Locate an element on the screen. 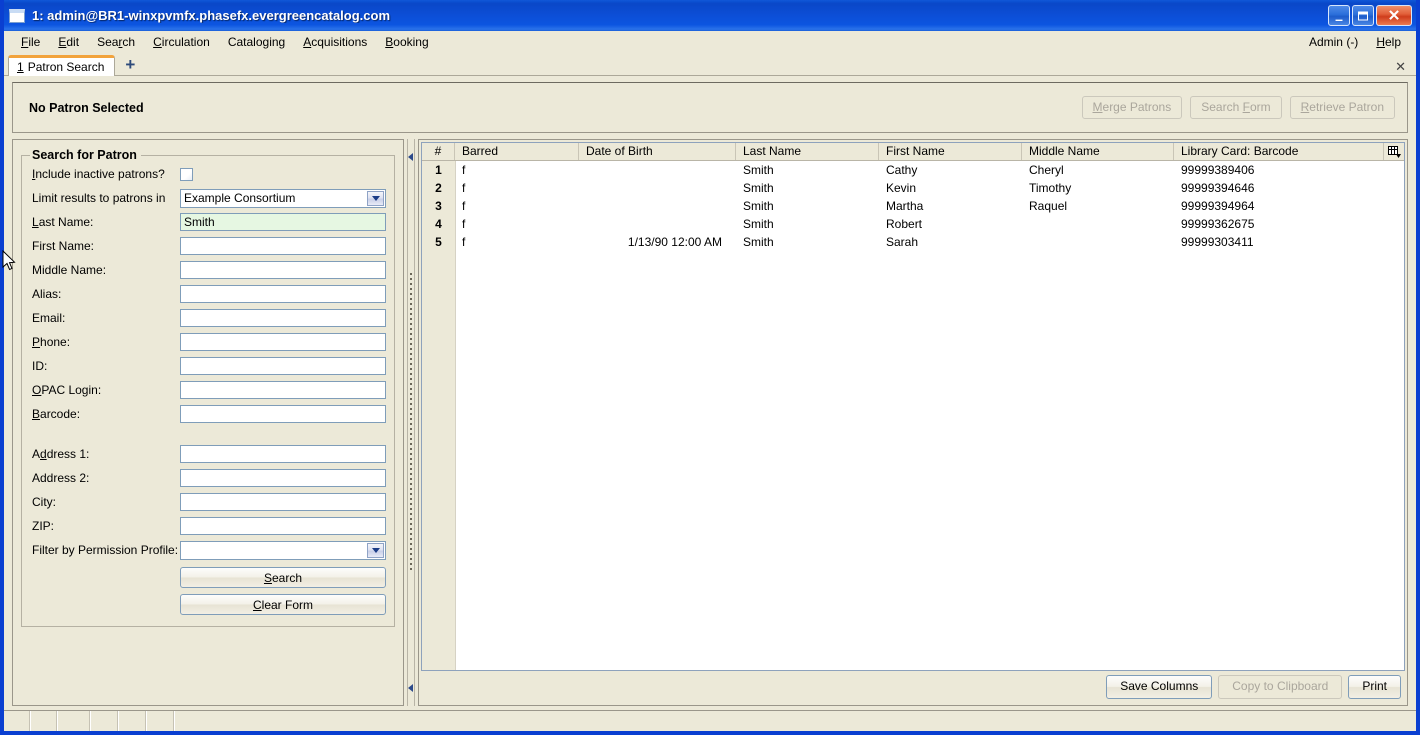  table-row: 3 f Smith Martha Raquel 99999394964 is located at coordinates (913, 206).